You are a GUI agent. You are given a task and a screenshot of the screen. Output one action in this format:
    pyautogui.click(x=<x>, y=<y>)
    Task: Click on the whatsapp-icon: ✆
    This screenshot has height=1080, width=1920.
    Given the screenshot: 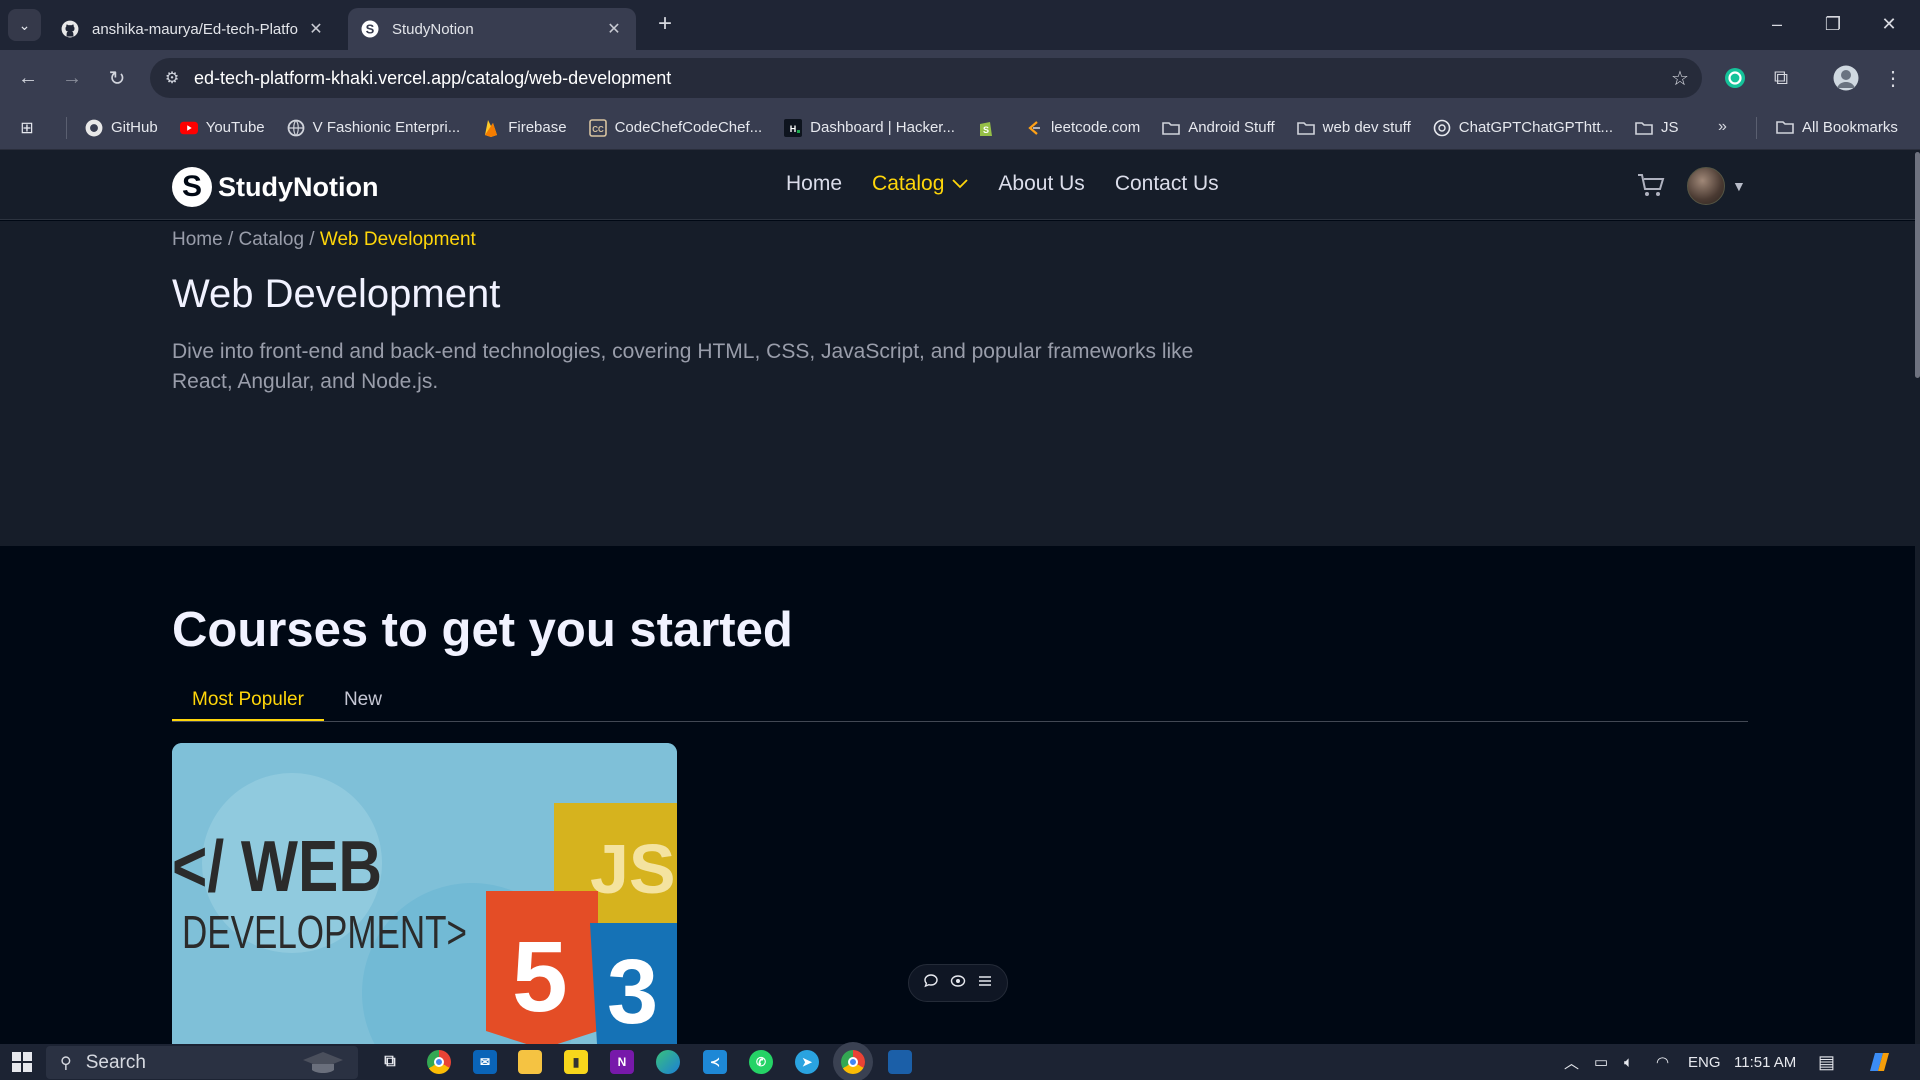 What is the action you would take?
    pyautogui.click(x=761, y=1062)
    